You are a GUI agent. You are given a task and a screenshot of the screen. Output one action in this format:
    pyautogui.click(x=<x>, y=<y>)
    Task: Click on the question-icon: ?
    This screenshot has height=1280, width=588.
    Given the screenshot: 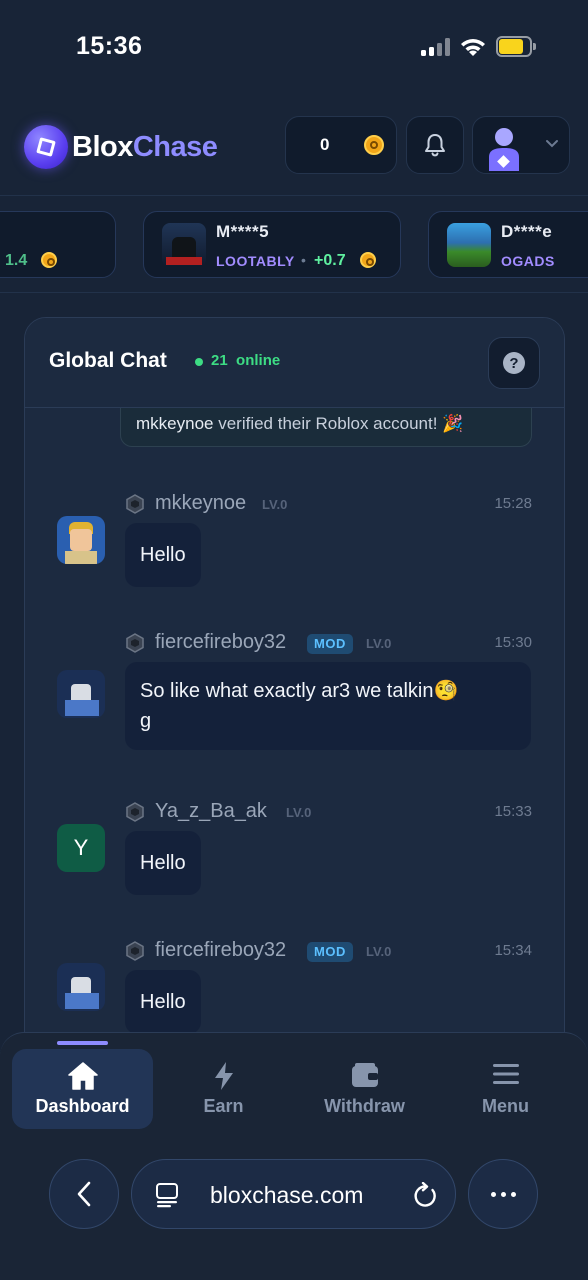 What is the action you would take?
    pyautogui.click(x=514, y=363)
    